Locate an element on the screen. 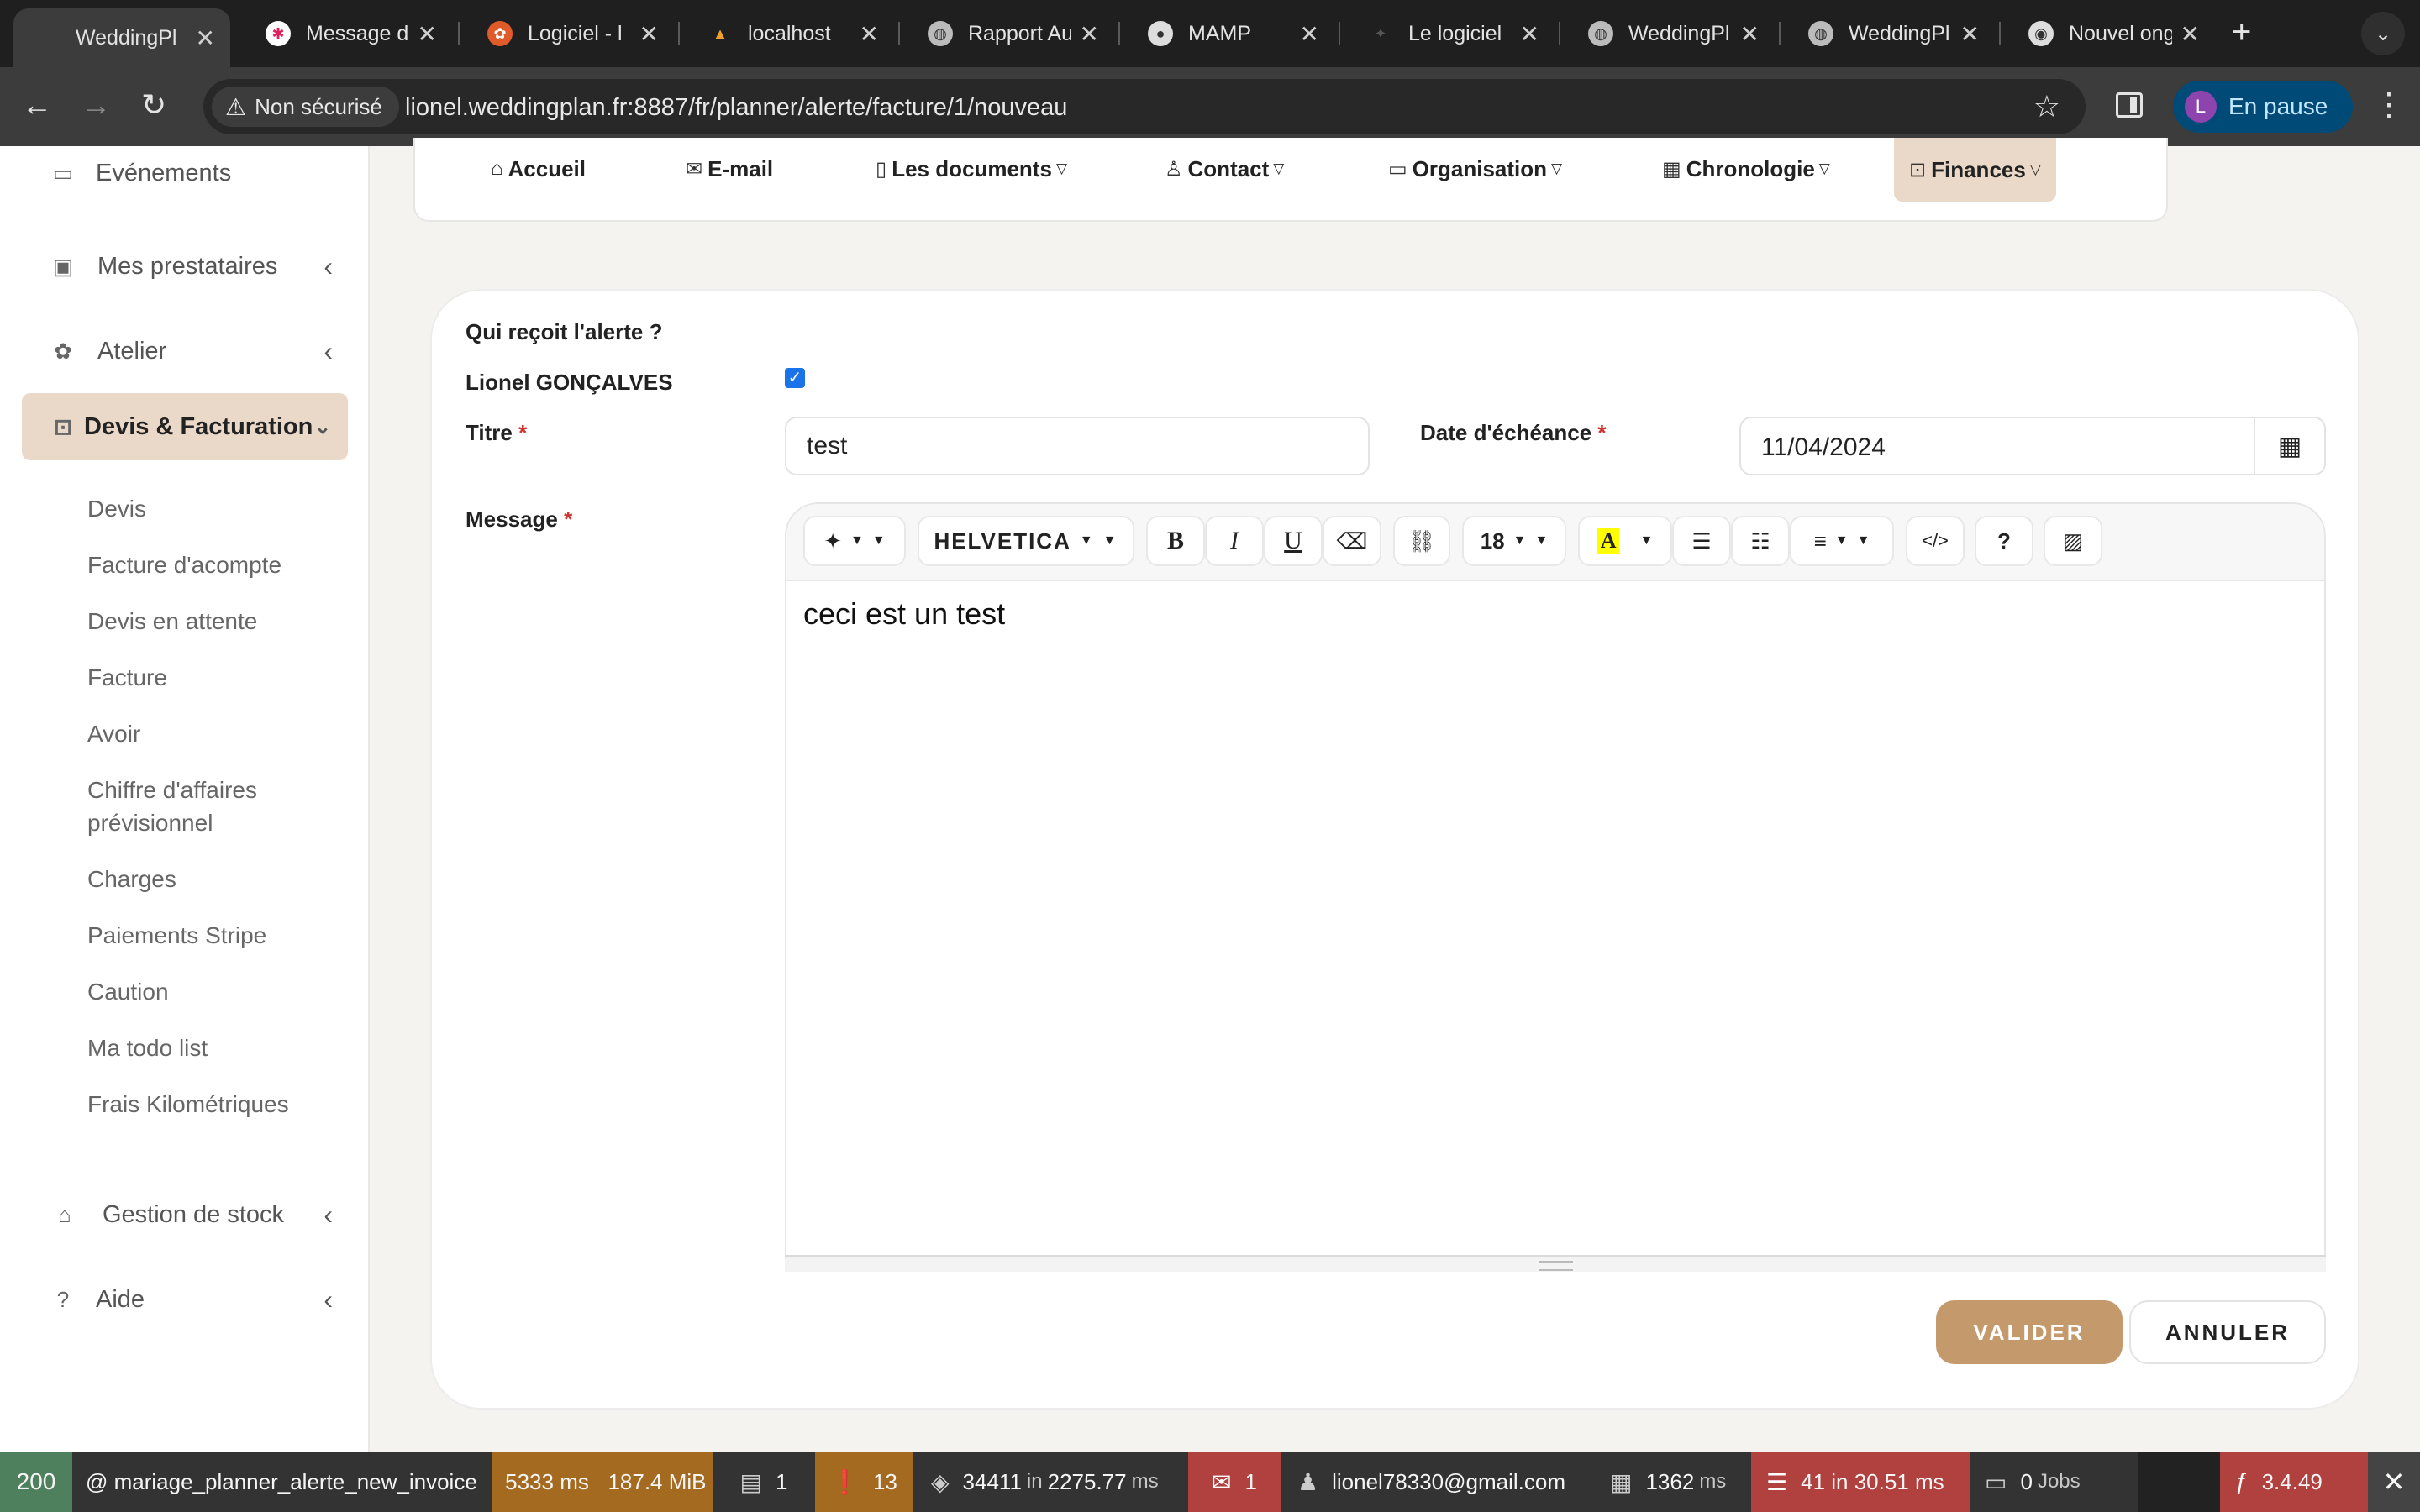 The width and height of the screenshot is (2420, 1512). tab-contact: ♙ Contact ▽ is located at coordinates (1225, 169).